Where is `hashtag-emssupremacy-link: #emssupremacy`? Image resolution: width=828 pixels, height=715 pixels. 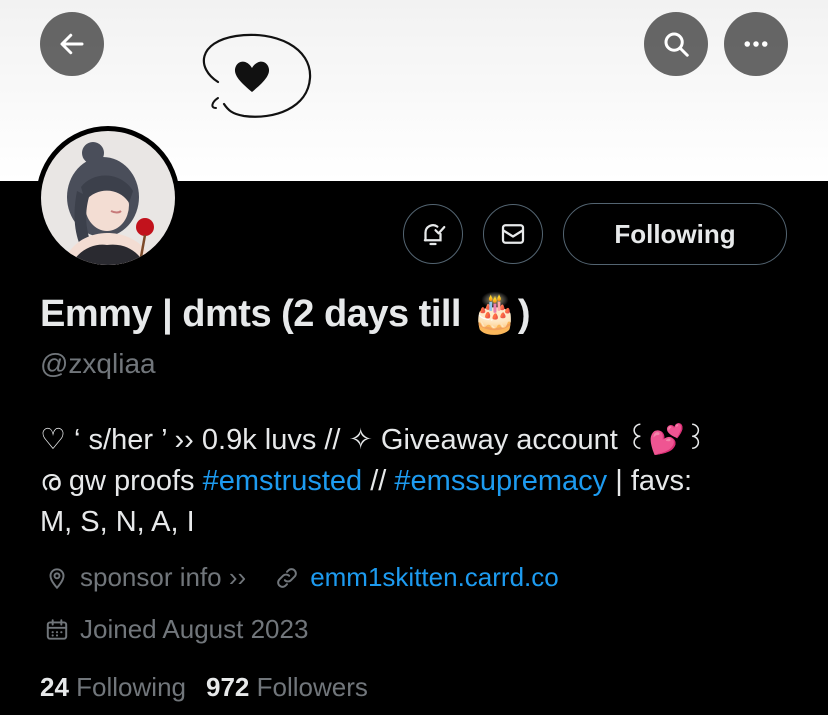 hashtag-emssupremacy-link: #emssupremacy is located at coordinates (500, 481).